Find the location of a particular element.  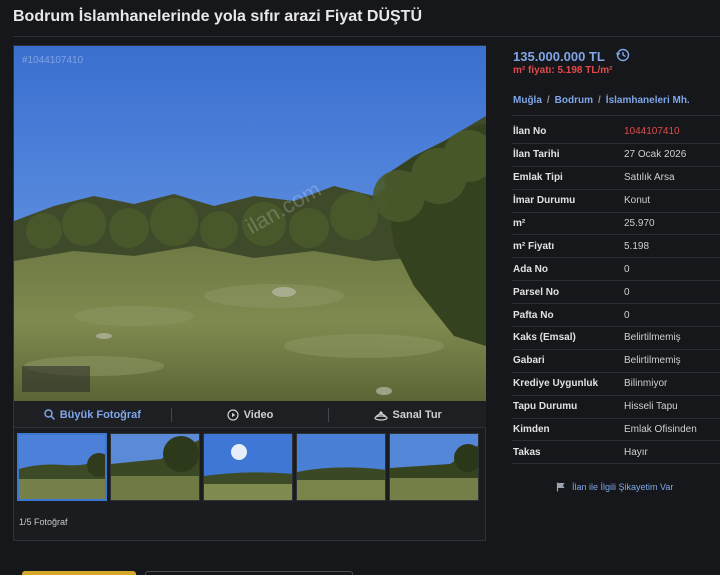

thumbnail-strip is located at coordinates (248, 467).